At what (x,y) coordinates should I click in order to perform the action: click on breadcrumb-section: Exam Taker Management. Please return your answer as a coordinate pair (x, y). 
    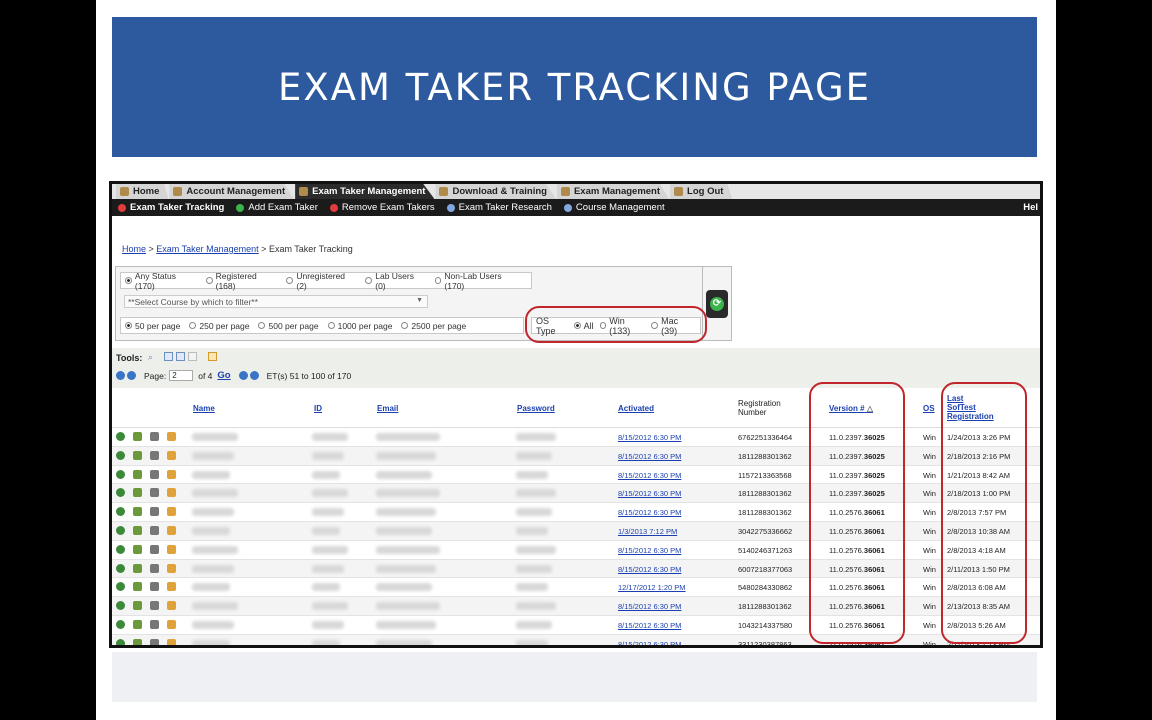
    Looking at the image, I should click on (207, 249).